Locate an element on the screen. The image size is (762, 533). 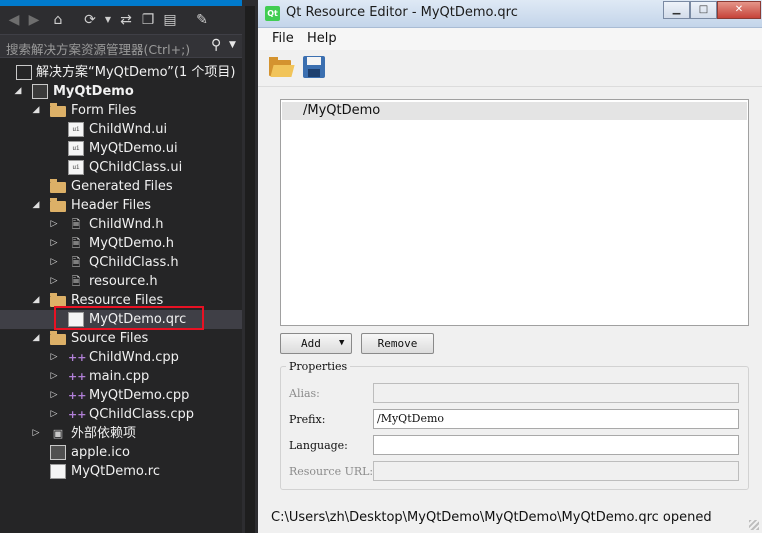
rc-file-icon is located at coordinates (58, 471).